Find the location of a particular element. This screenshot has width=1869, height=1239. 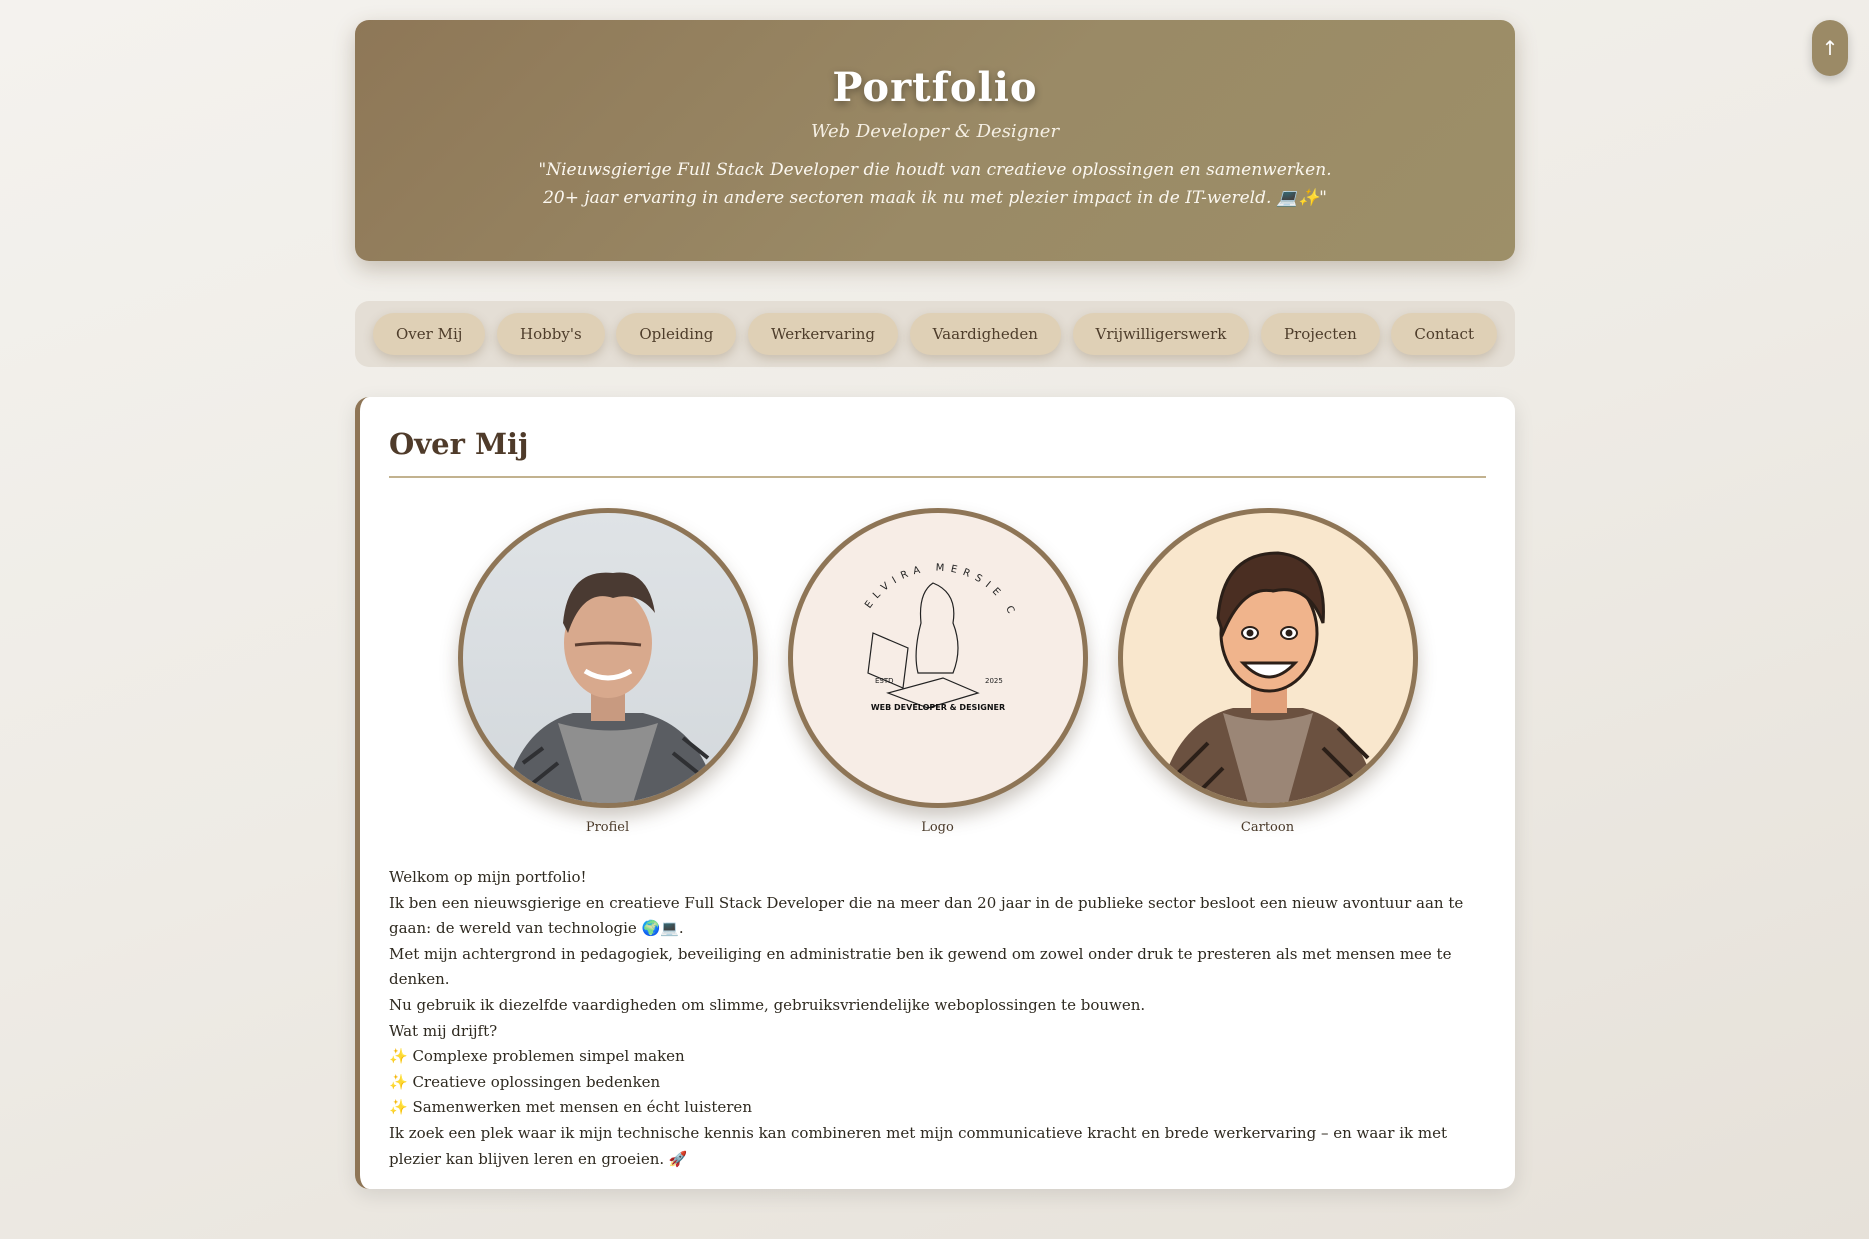

about-list-item: ✨ Complexe problemen simpel maken is located at coordinates (537, 1056).